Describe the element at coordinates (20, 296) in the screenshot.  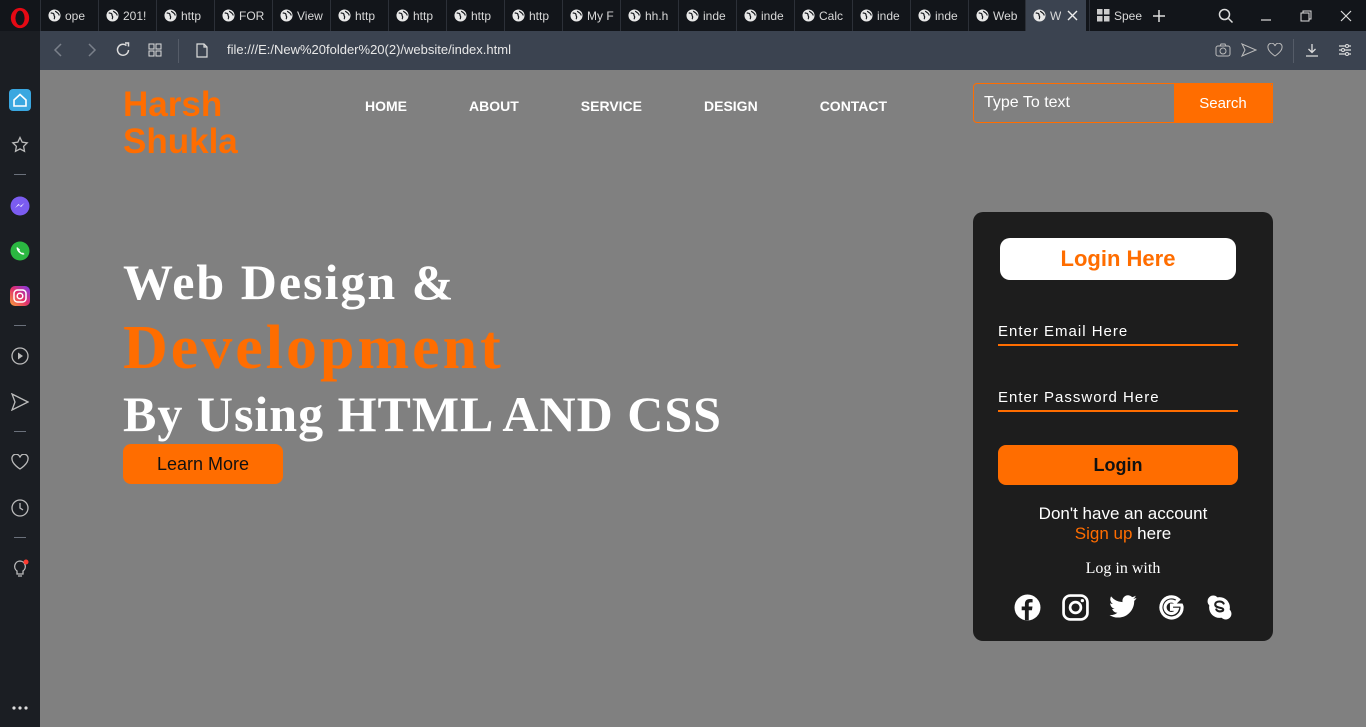
I see `instagram-sidebar-icon` at that location.